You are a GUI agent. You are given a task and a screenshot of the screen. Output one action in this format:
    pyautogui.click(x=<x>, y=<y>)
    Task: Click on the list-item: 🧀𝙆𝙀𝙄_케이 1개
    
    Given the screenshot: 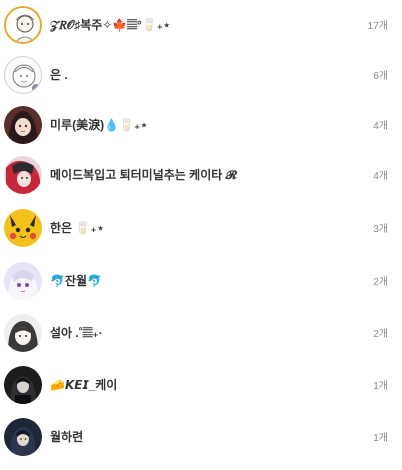 What is the action you would take?
    pyautogui.click(x=201, y=388)
    